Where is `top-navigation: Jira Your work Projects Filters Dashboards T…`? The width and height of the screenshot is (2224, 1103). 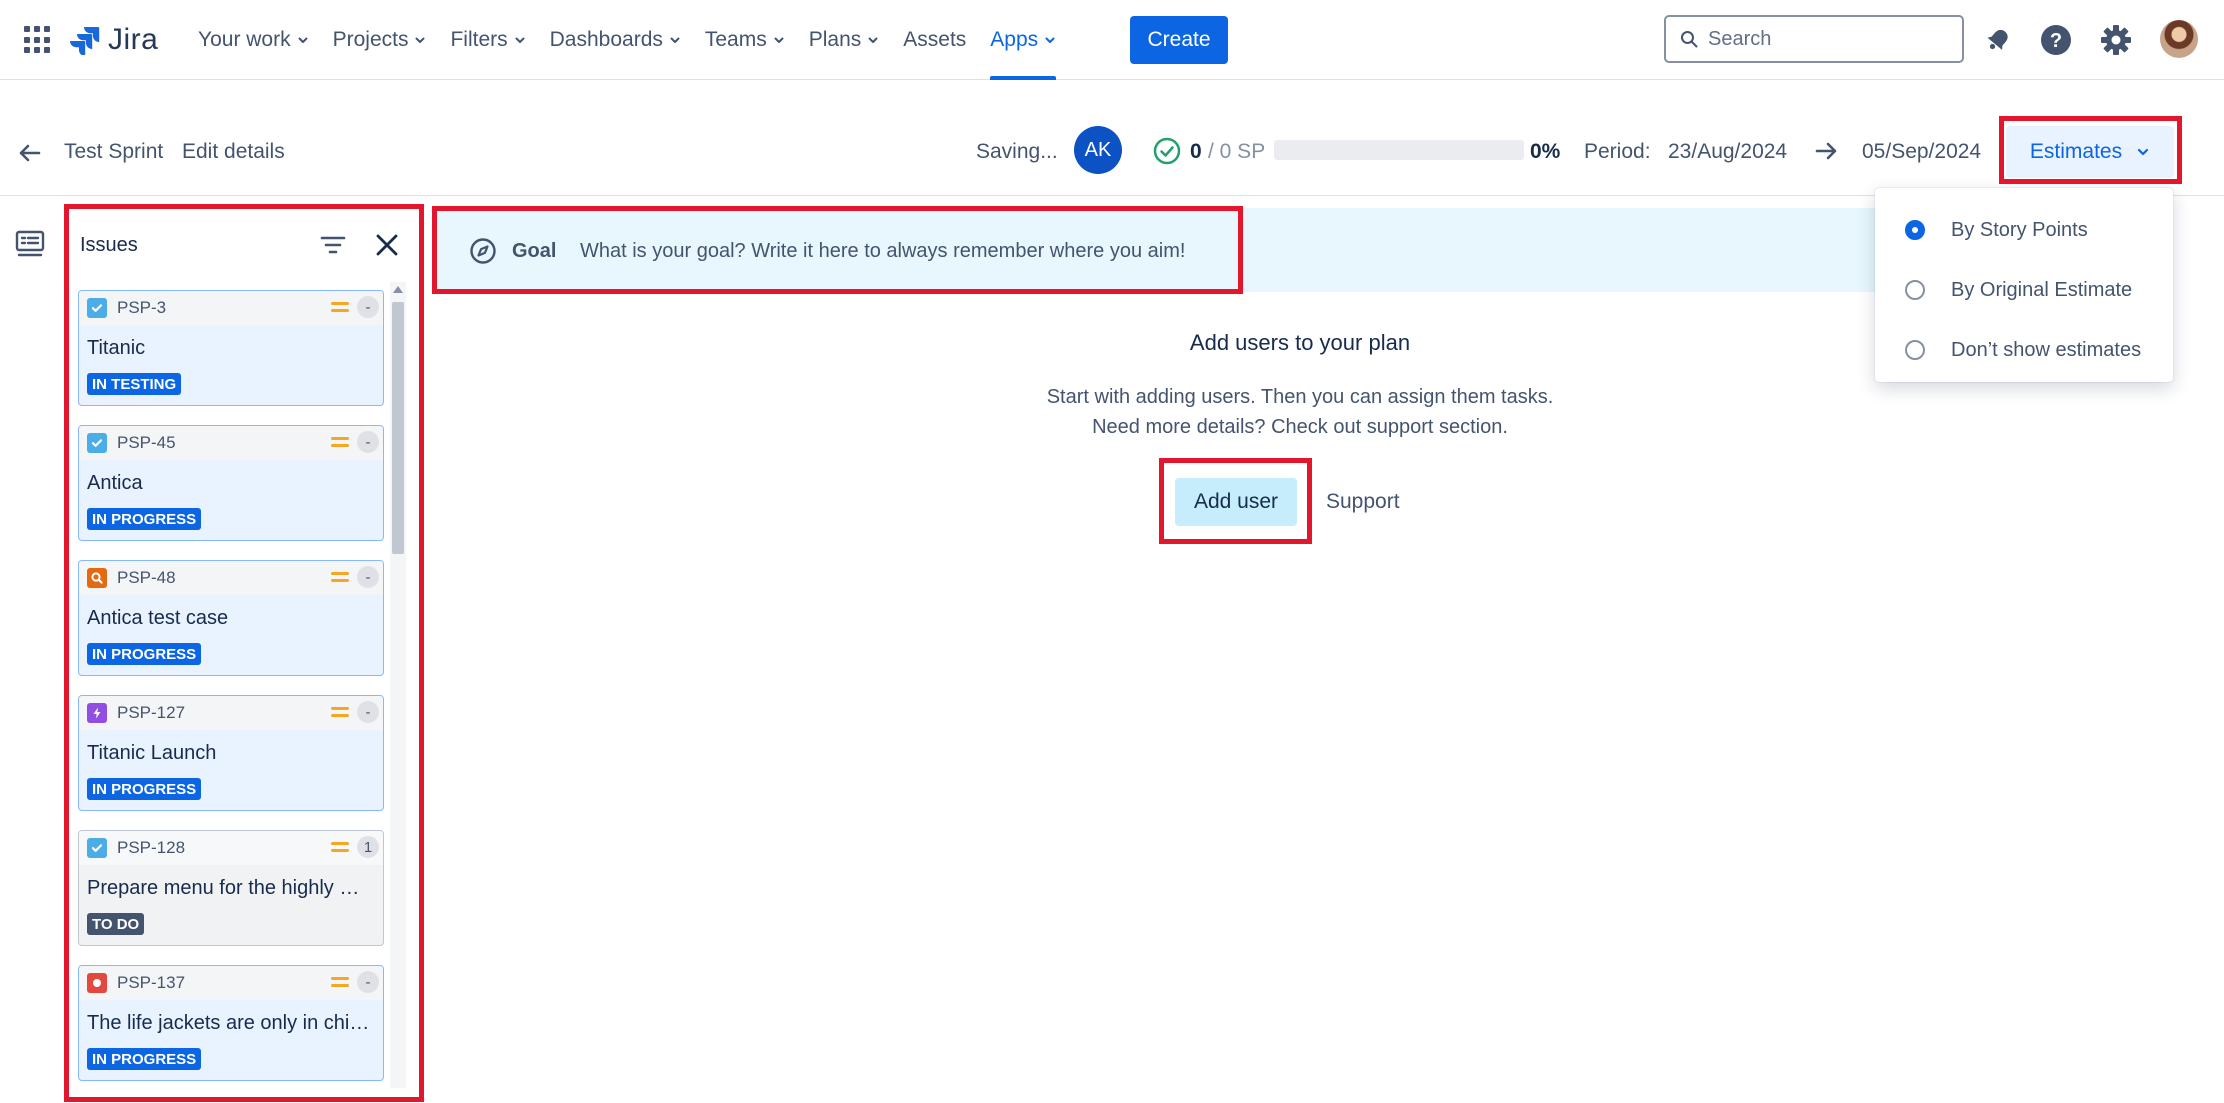
top-navigation: Jira Your work Projects Filters Dashboards T… is located at coordinates (1112, 40).